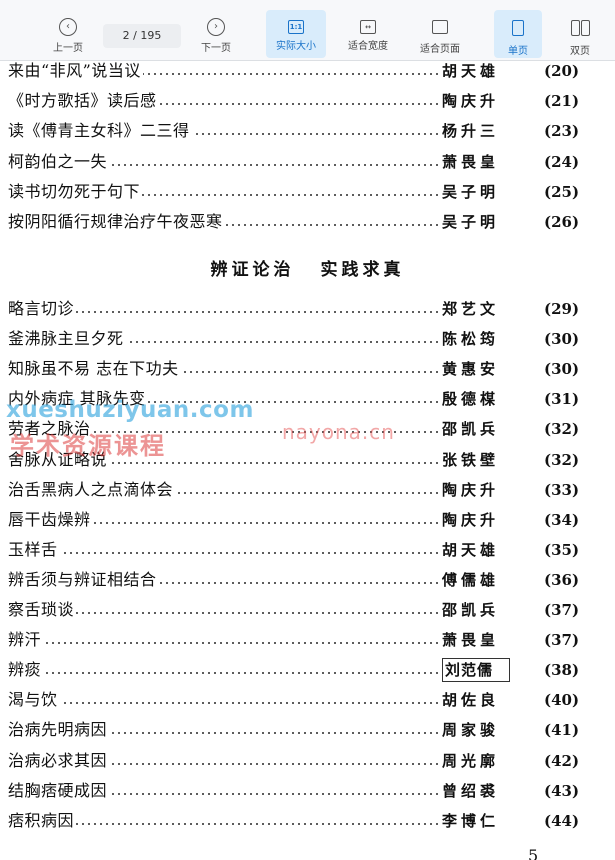 The height and width of the screenshot is (860, 615). What do you see at coordinates (147, 35) in the screenshot?
I see `total-pages: / 195` at bounding box center [147, 35].